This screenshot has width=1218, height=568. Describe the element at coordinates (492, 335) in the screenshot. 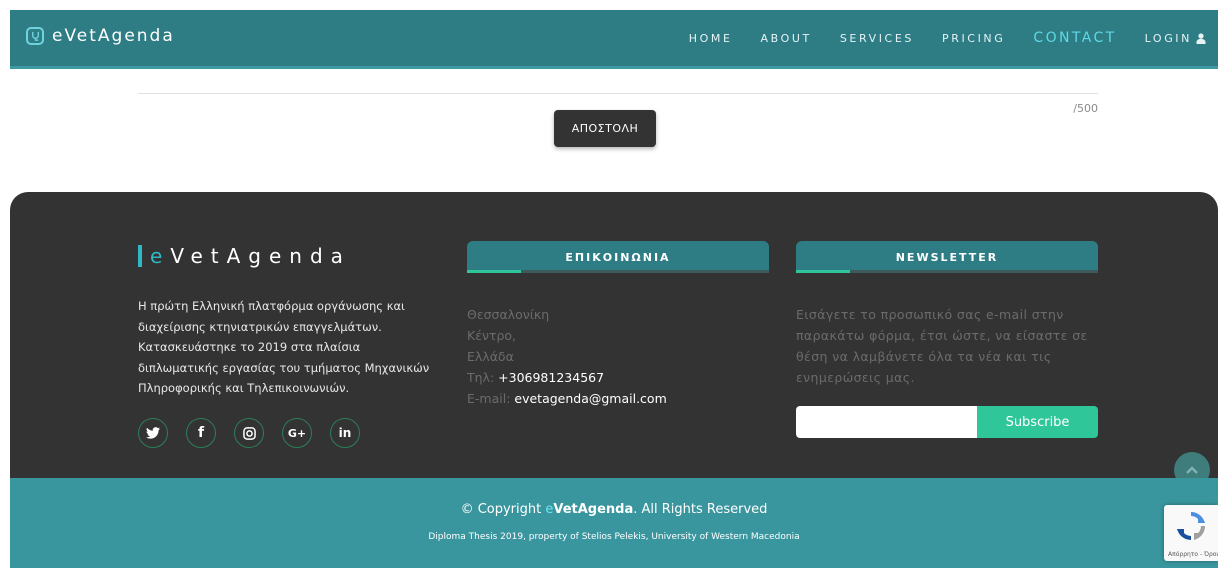

I see `contact-area: Κέντρο,` at that location.